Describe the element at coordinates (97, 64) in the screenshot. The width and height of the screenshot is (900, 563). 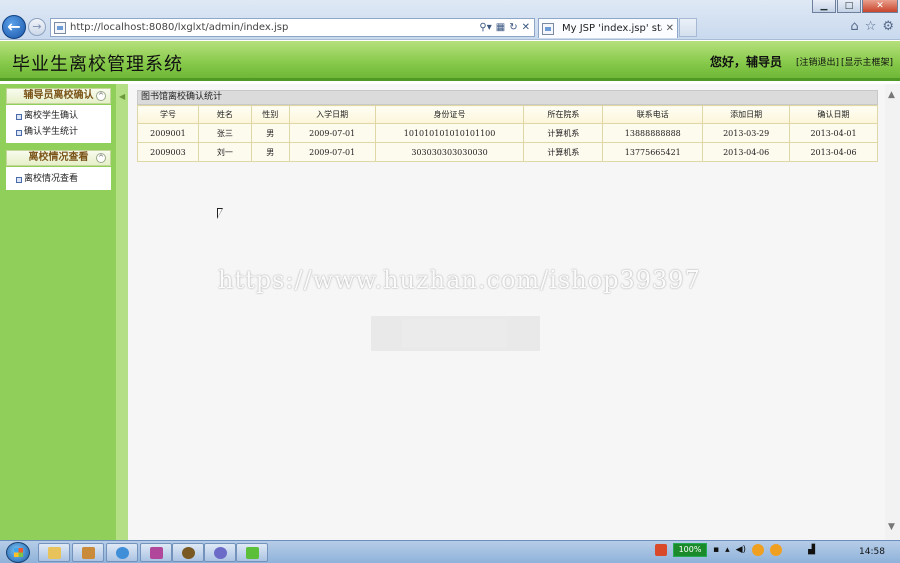
I see `app-title: 毕业生离校管理系统` at that location.